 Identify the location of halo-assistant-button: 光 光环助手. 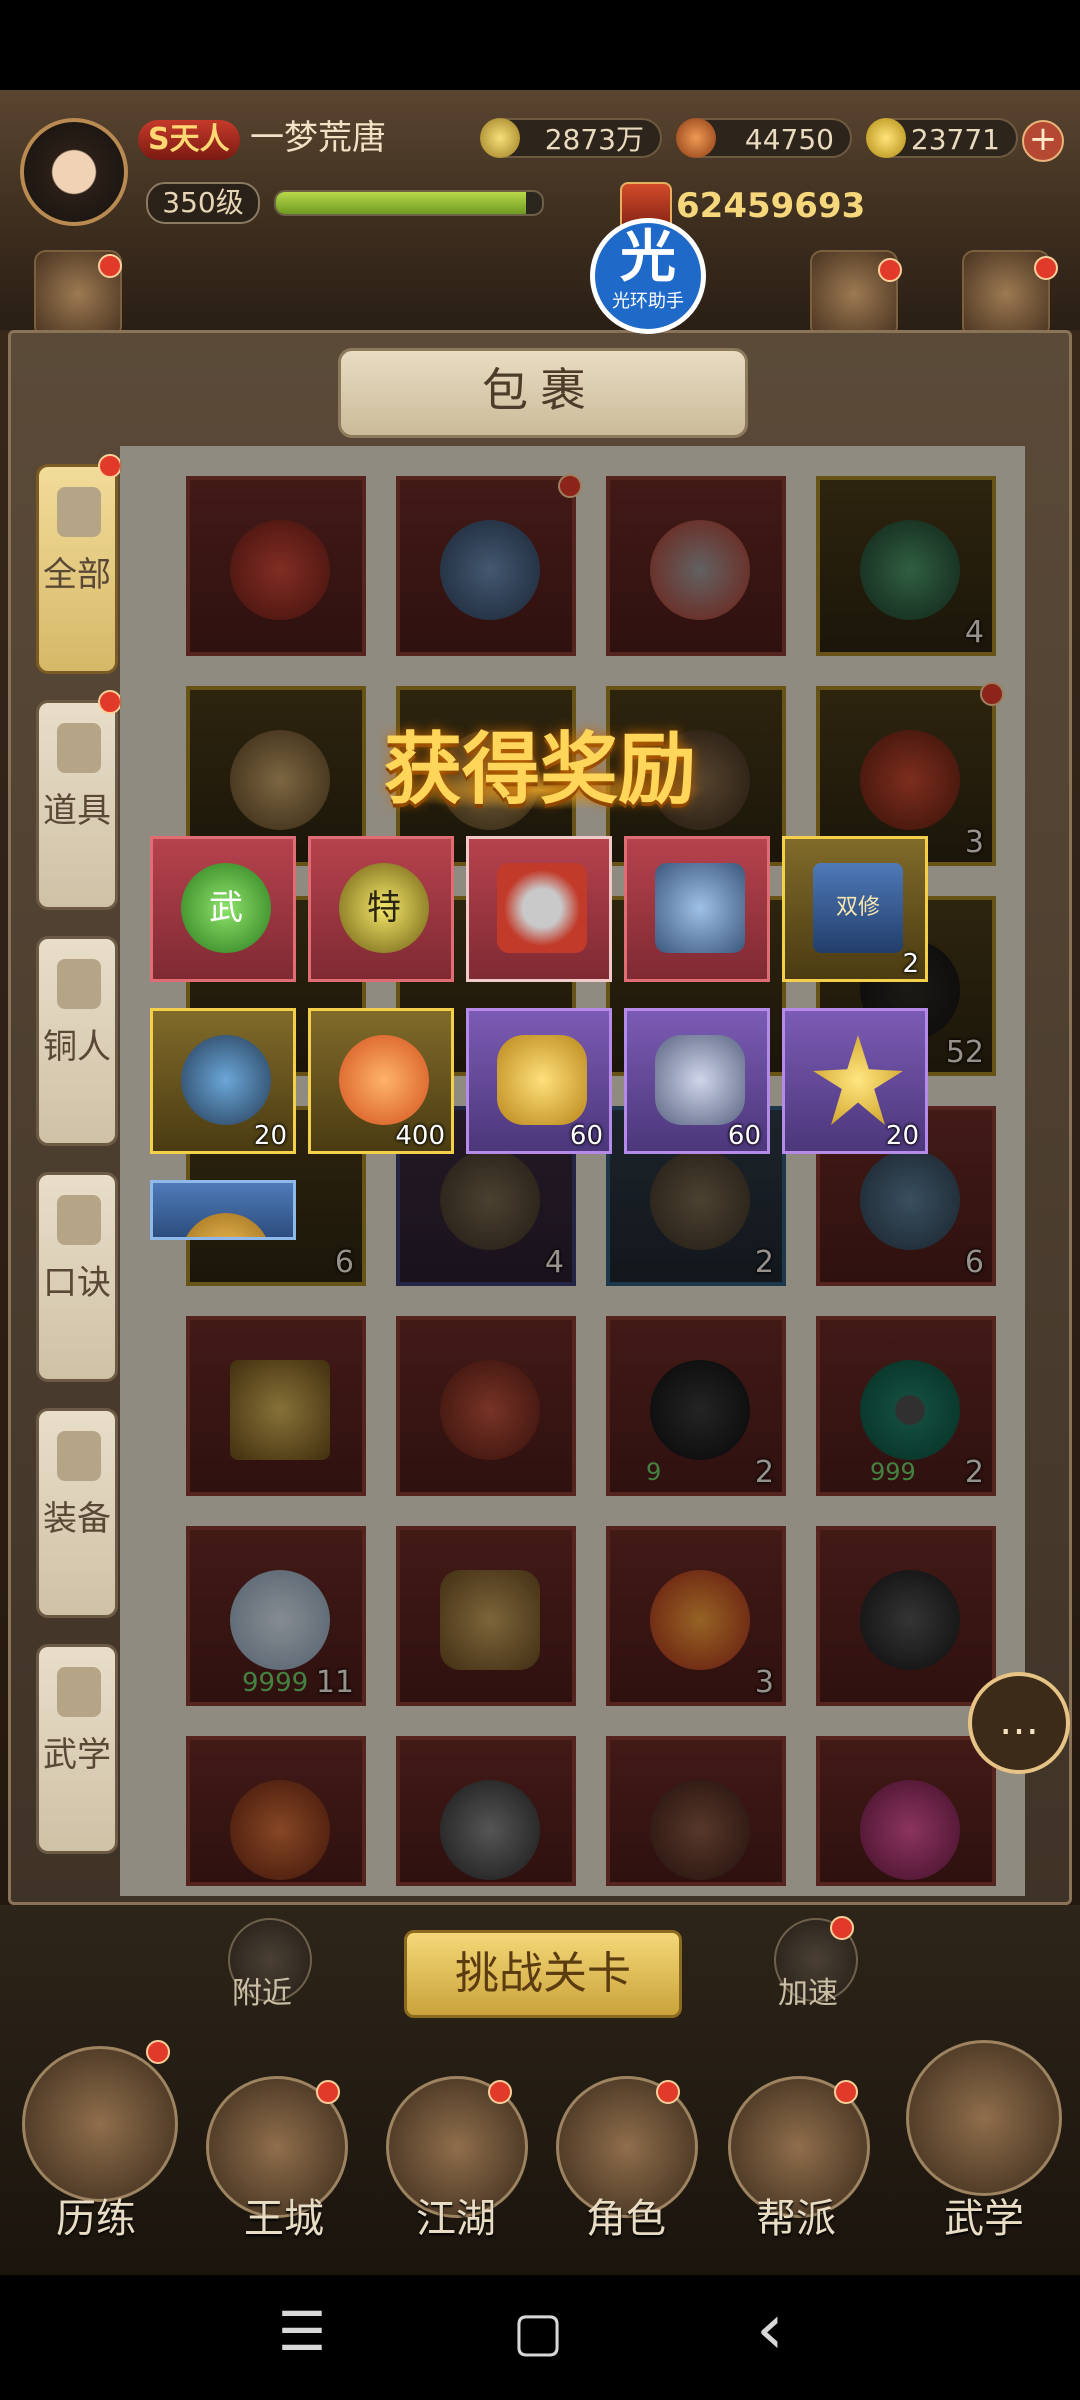
(648, 276).